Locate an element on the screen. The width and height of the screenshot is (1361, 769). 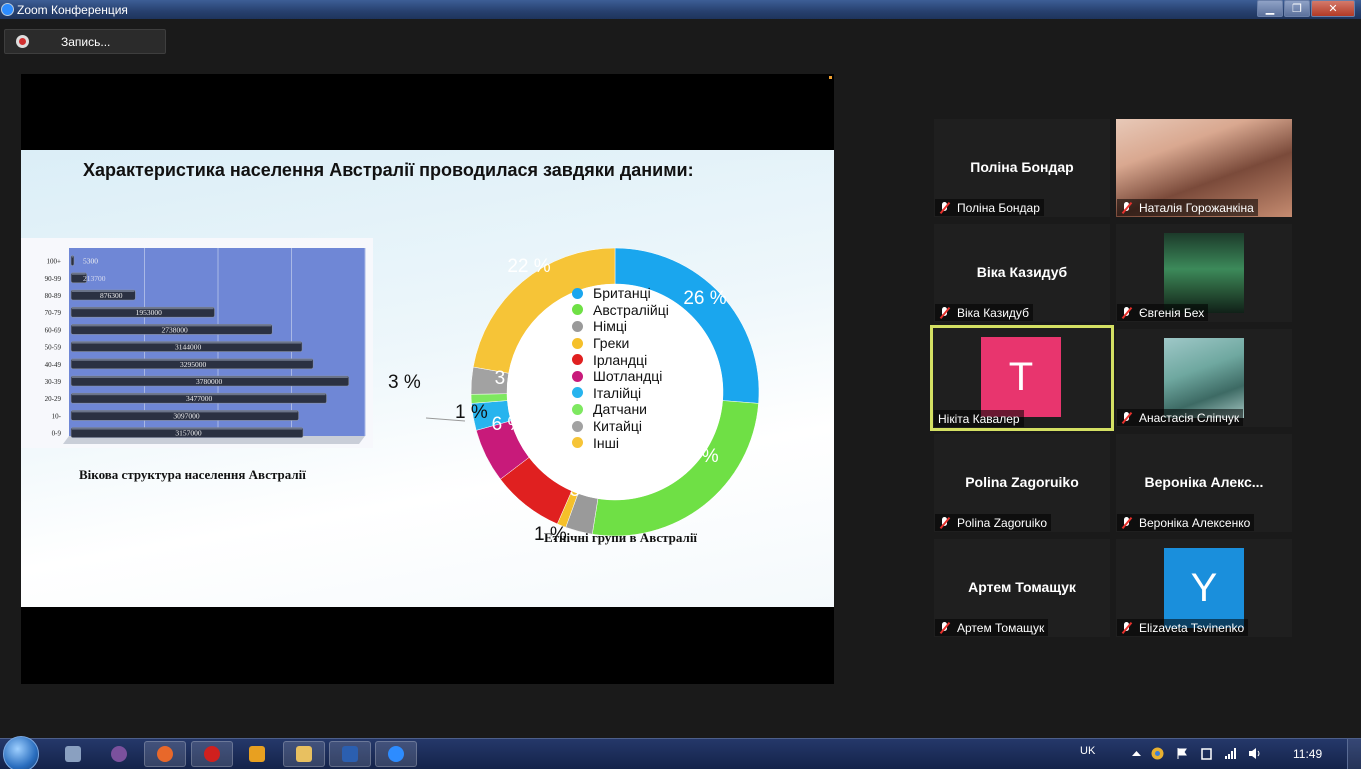
participant-name: Наталія Горожанкіна is located at coordinates (1196, 207).